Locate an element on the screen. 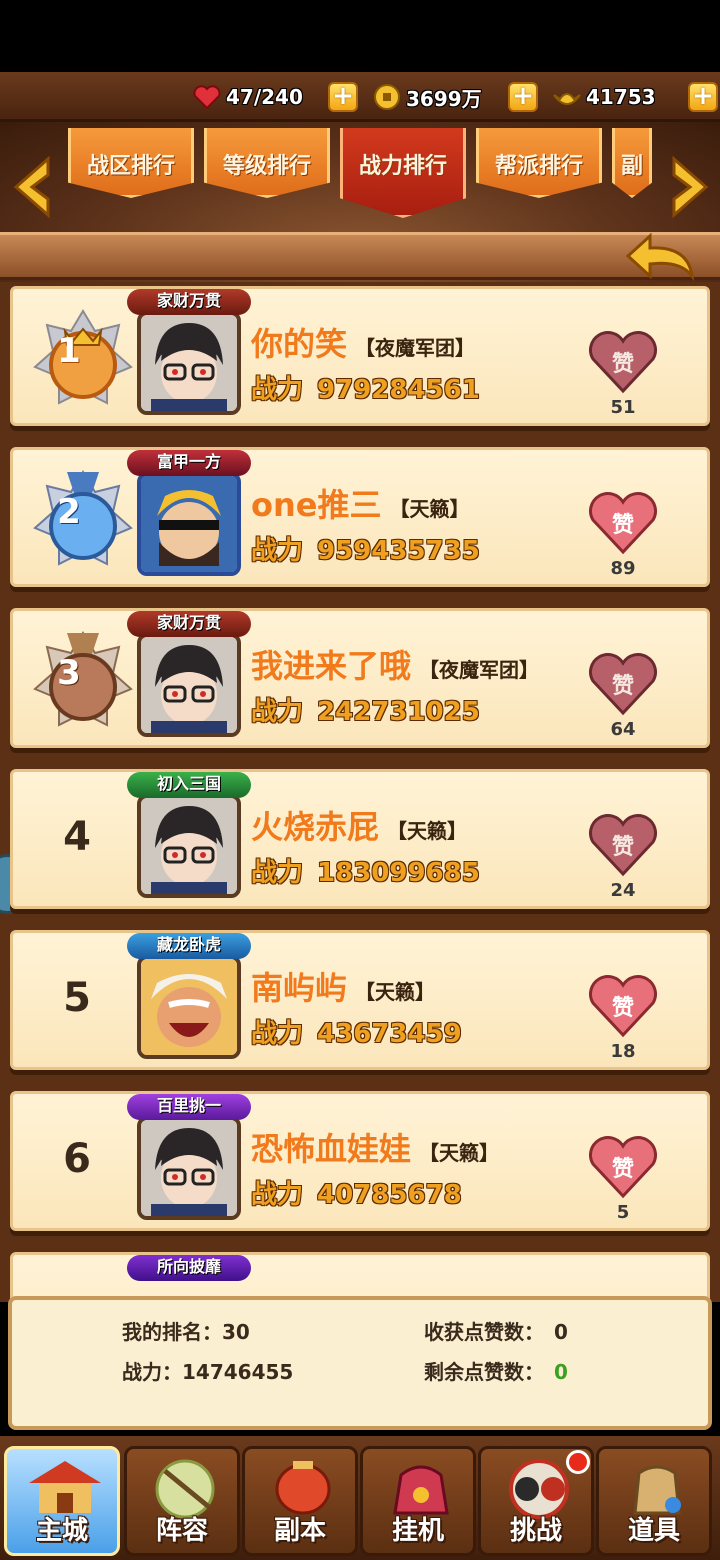 This screenshot has height=1560, width=720. like-count: 18 is located at coordinates (623, 1051).